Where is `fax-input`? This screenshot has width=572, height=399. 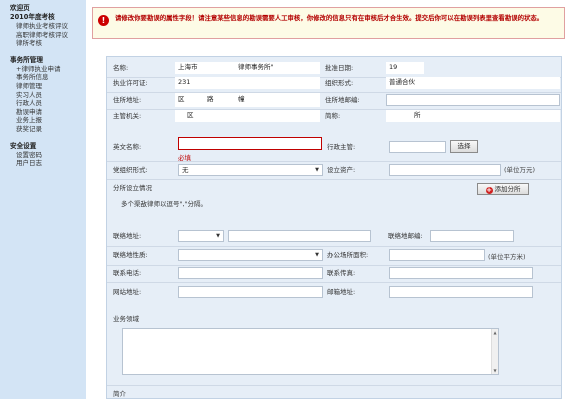 fax-input is located at coordinates (461, 273).